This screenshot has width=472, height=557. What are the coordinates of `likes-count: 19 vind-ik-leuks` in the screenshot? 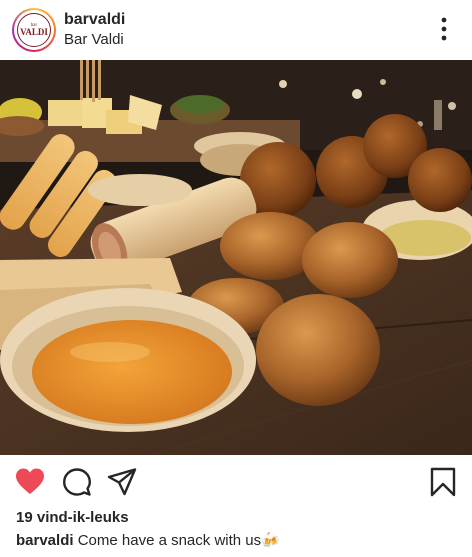 It's located at (72, 517).